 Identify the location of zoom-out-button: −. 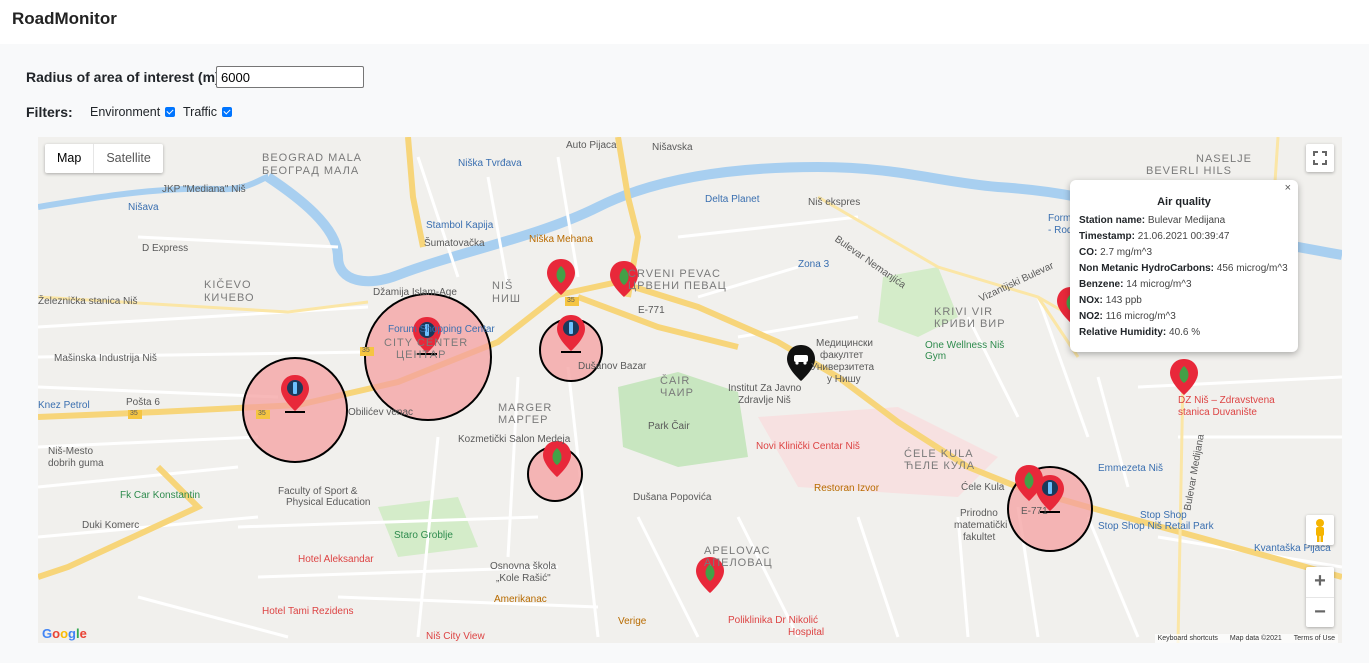
(1320, 612).